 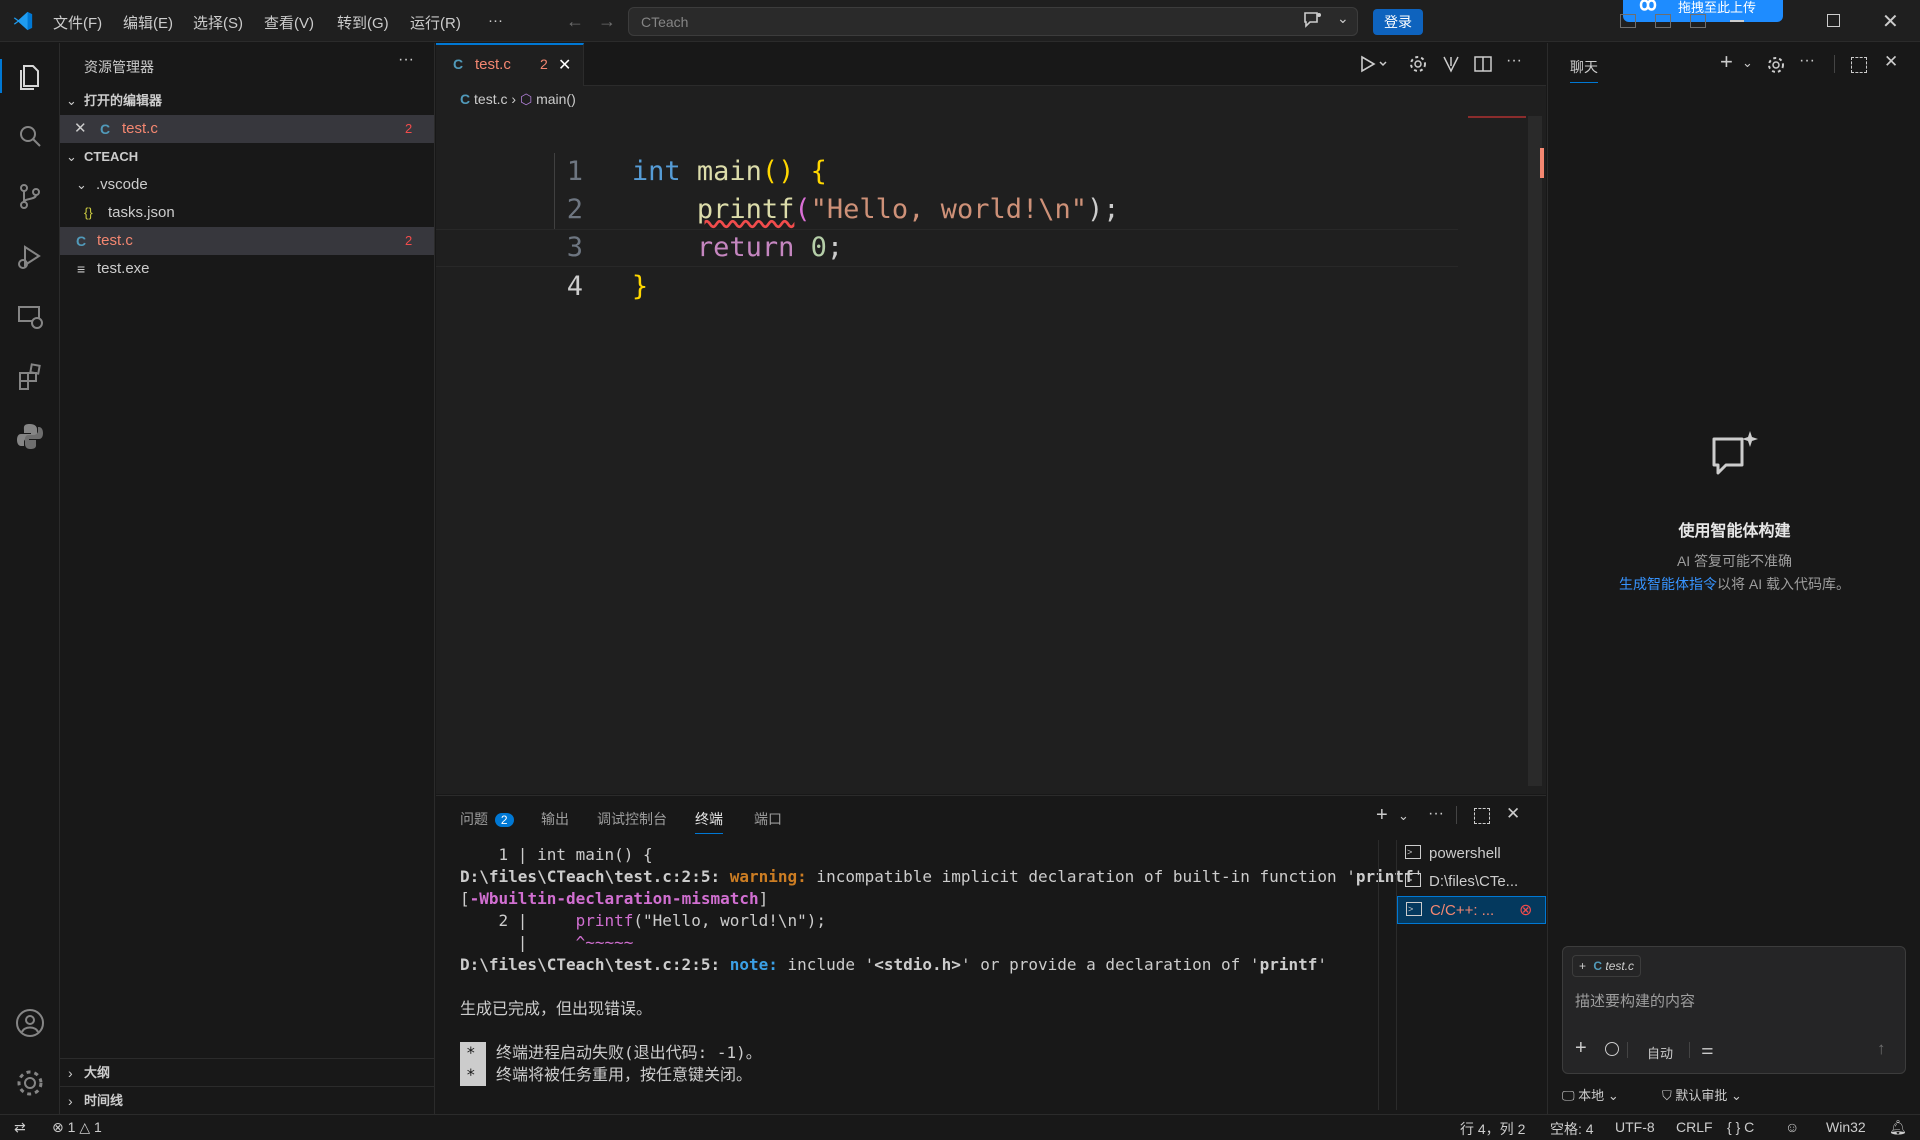 What do you see at coordinates (1698, 21) in the screenshot?
I see `layout-sidebar-icon` at bounding box center [1698, 21].